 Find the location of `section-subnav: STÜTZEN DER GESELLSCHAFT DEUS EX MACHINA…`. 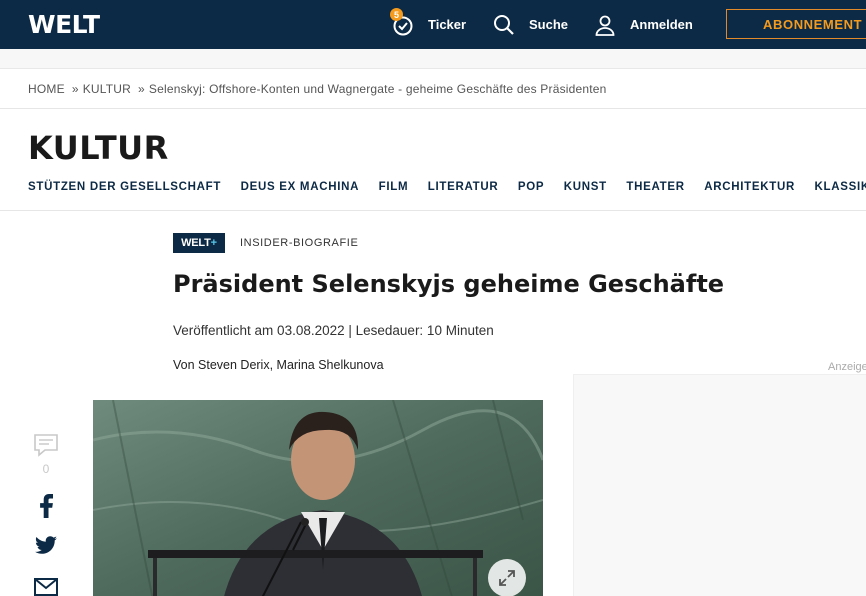

section-subnav: STÜTZEN DER GESELLSCHAFT DEUS EX MACHINA… is located at coordinates (447, 187).